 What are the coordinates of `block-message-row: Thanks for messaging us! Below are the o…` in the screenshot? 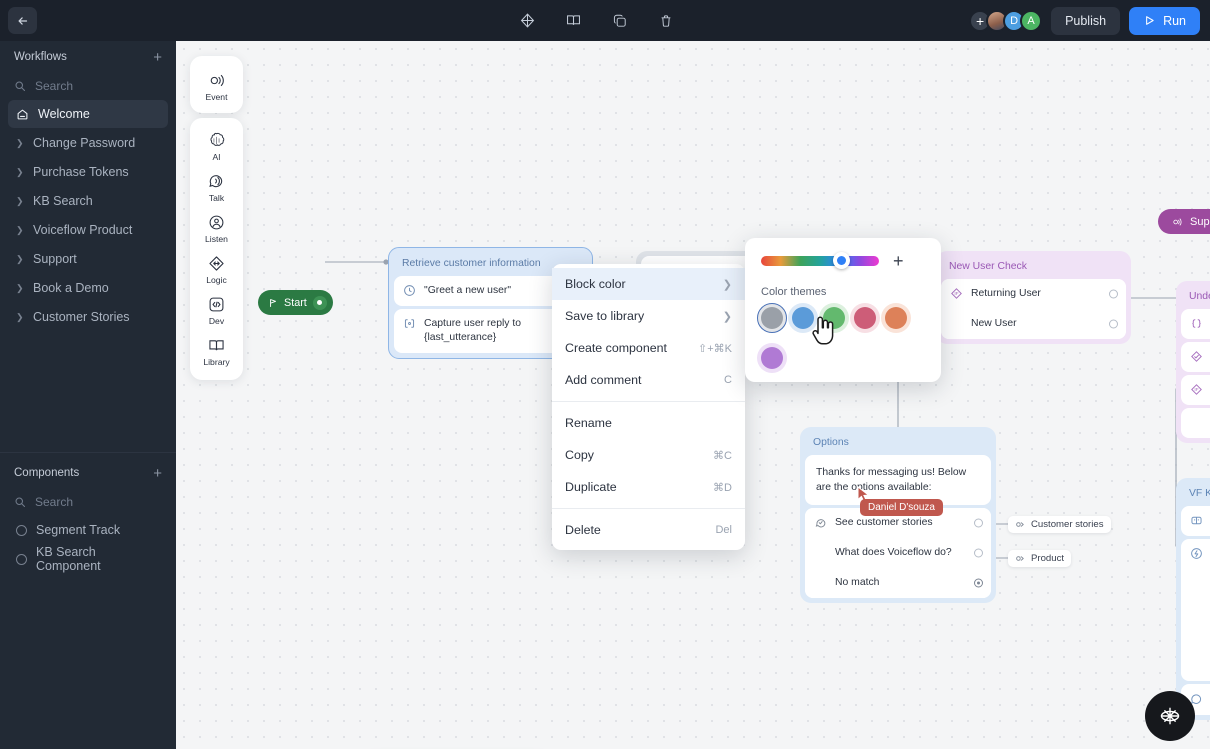 It's located at (898, 480).